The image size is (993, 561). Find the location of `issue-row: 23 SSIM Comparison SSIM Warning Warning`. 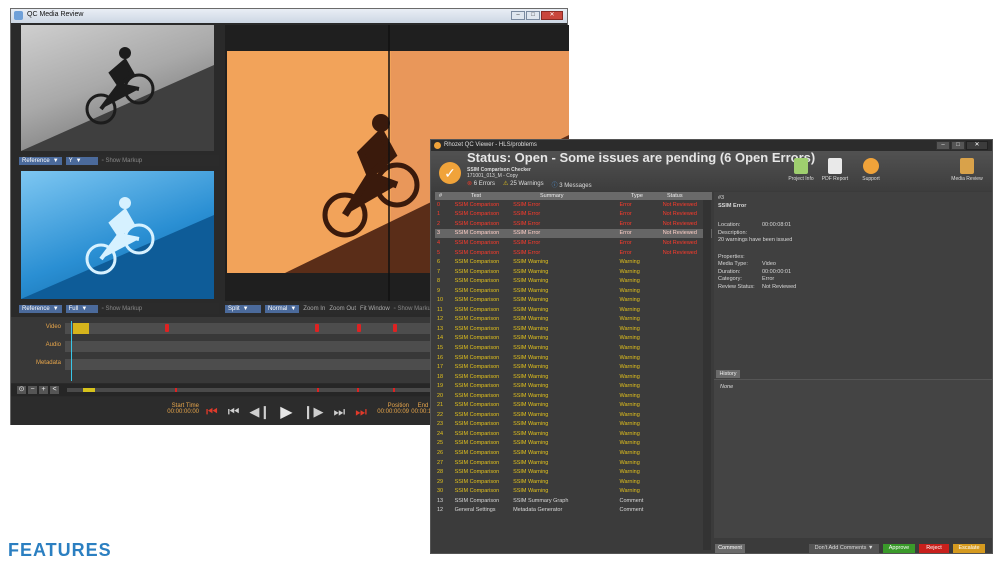

issue-row: 23 SSIM Comparison SSIM Warning Warning is located at coordinates (573, 425).